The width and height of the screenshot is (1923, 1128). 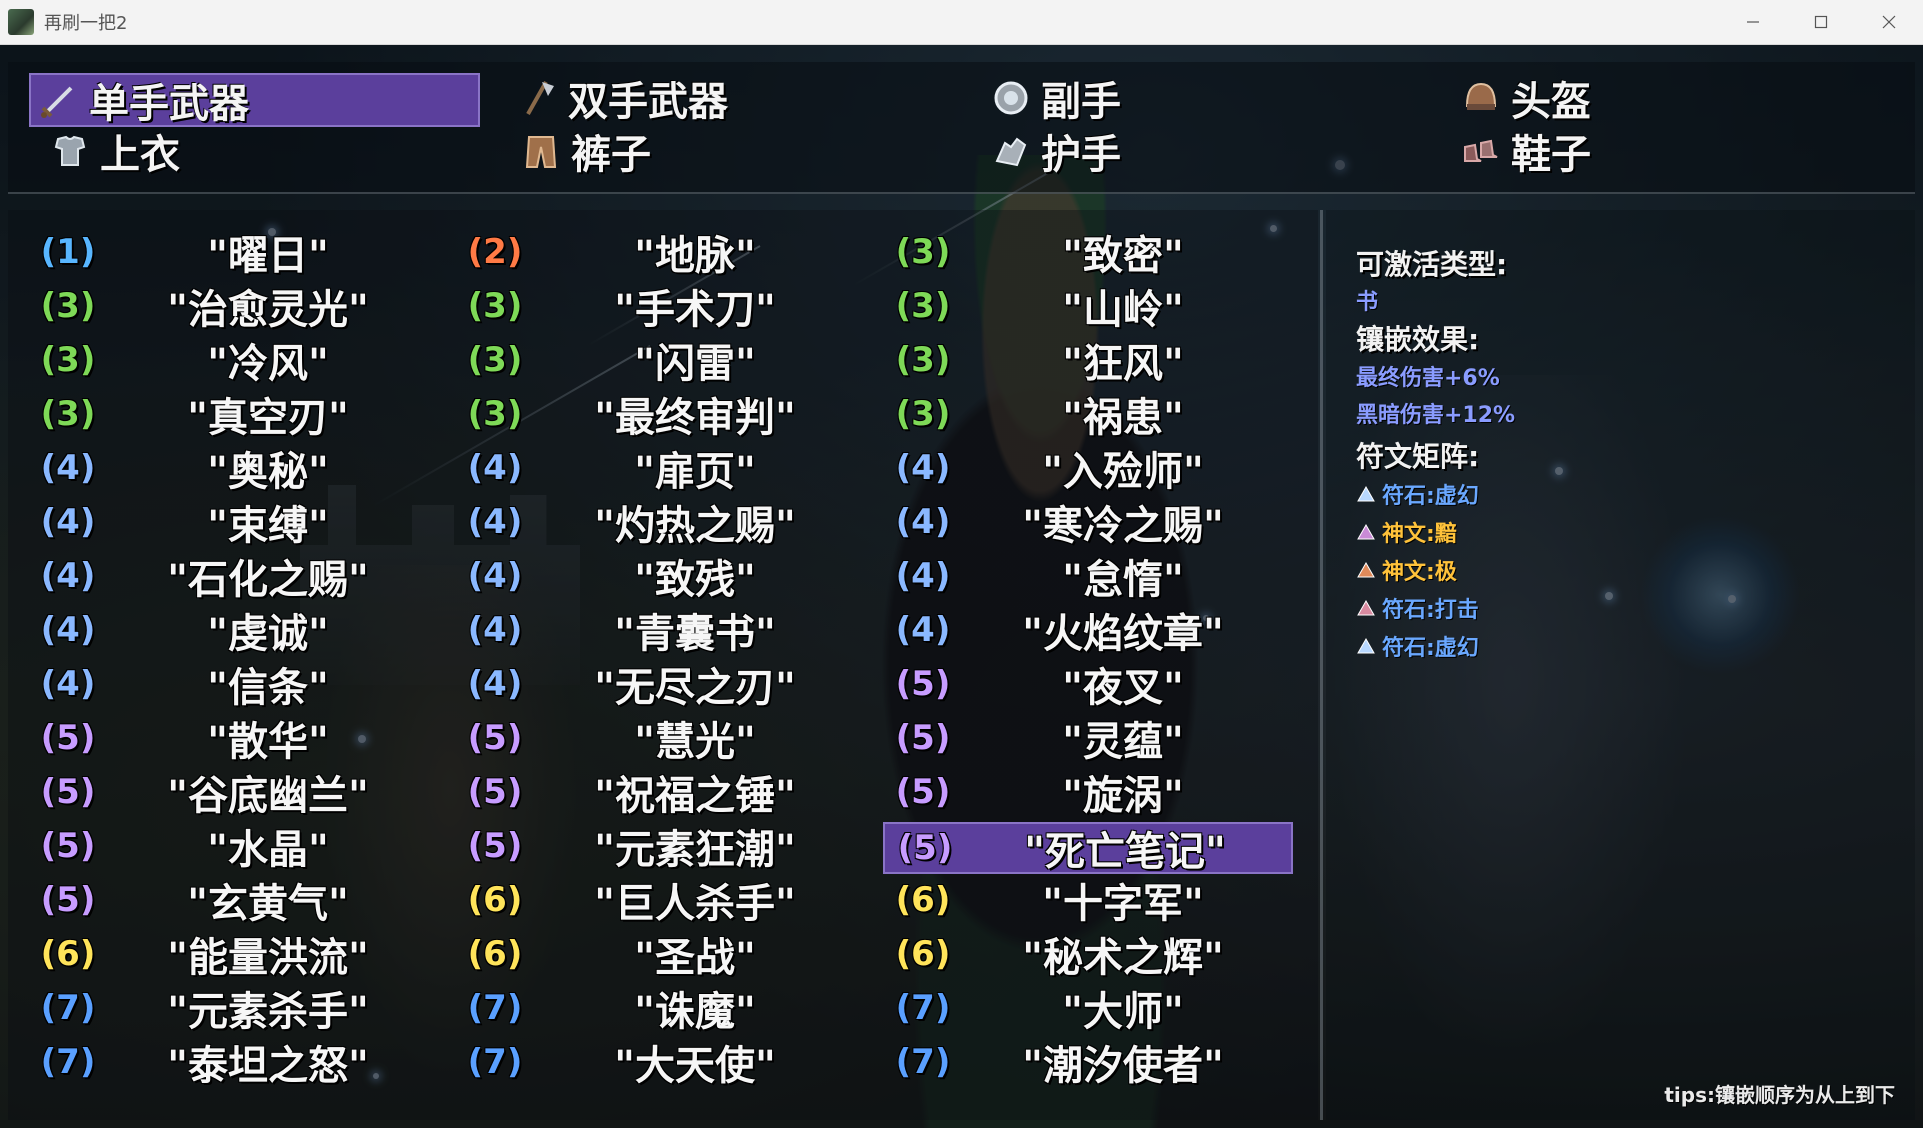 I want to click on tab-helmet: 头盔, so click(x=1563, y=99).